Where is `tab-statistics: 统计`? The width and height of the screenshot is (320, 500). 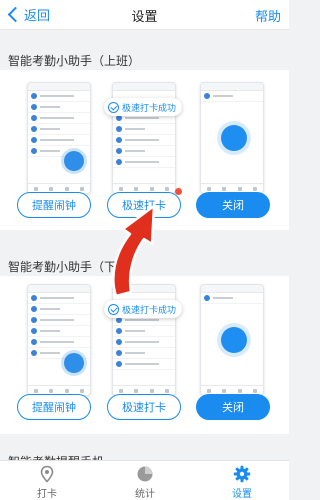 tab-statistics: 统计 is located at coordinates (145, 482).